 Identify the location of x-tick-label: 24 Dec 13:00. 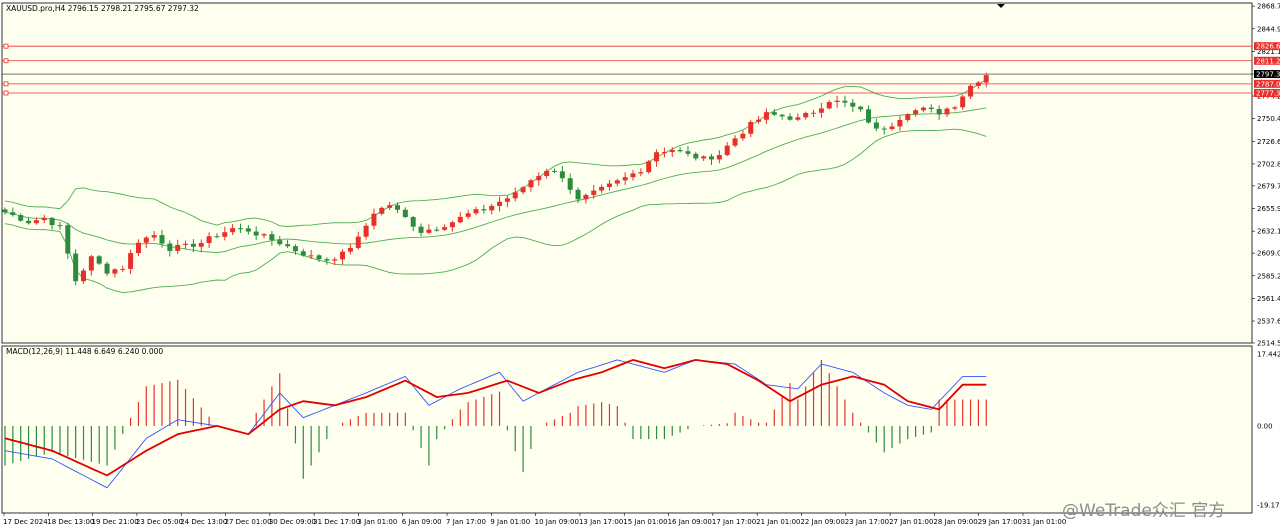
(203, 522).